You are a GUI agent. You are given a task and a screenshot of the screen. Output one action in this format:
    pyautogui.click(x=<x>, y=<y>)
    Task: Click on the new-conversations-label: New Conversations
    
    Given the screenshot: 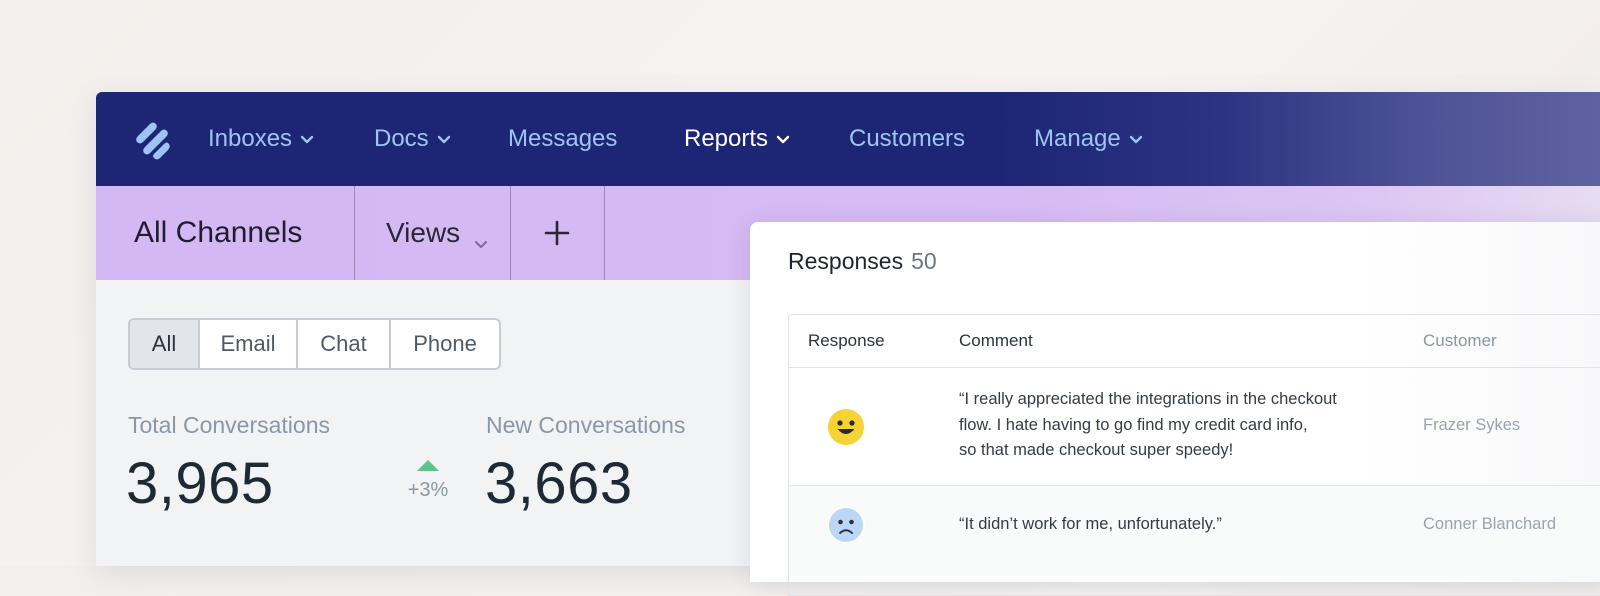 What is the action you would take?
    pyautogui.click(x=586, y=425)
    